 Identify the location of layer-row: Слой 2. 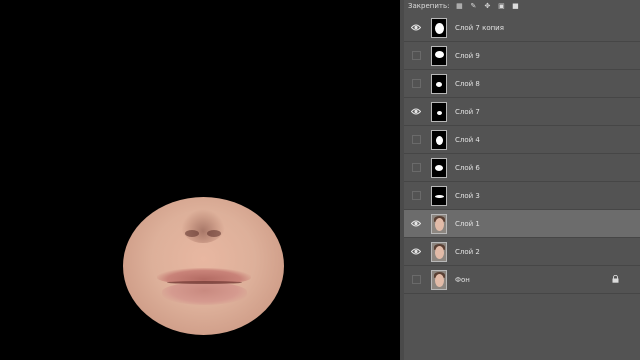
(522, 252).